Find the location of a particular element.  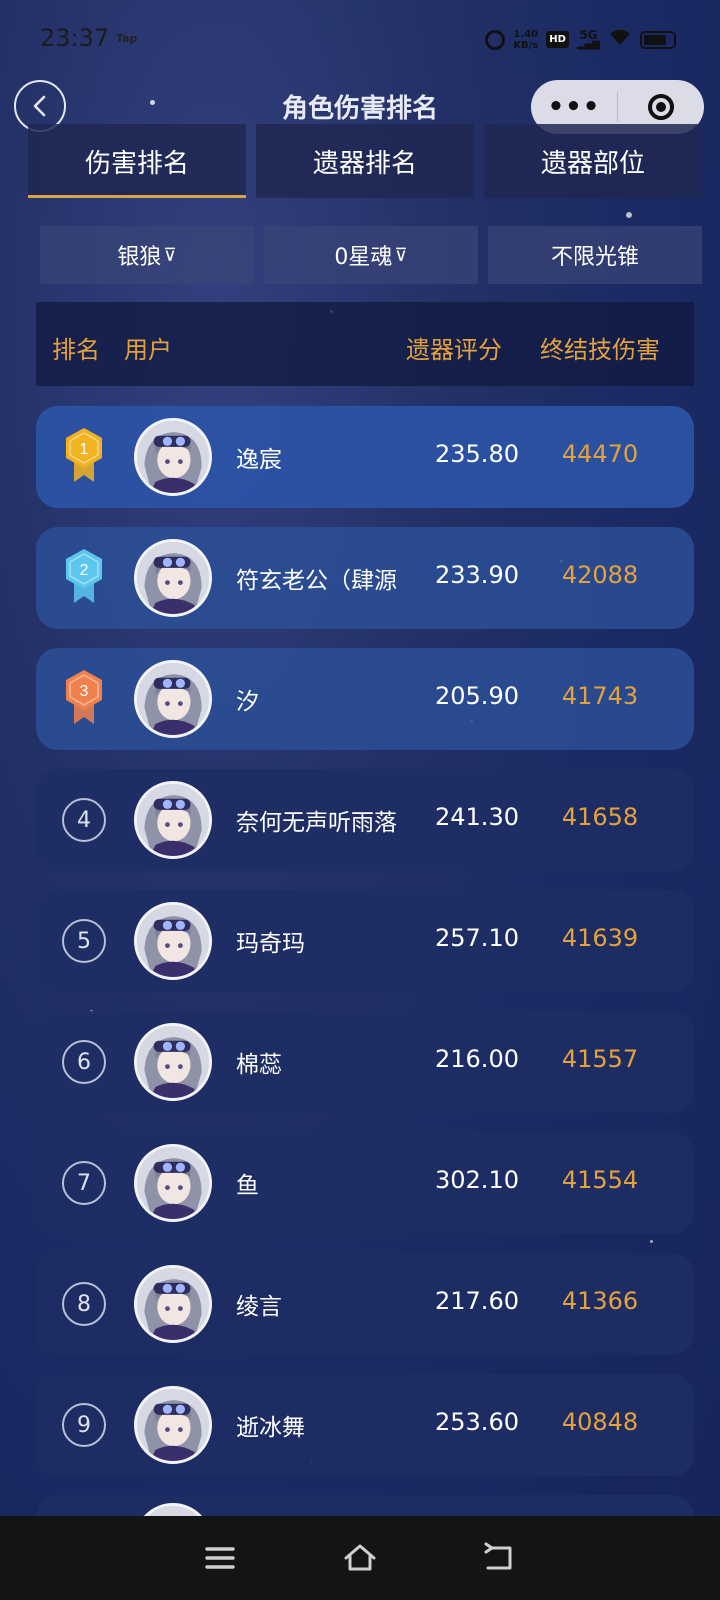

character-filter: 银狼 ⊽ is located at coordinates (147, 255).